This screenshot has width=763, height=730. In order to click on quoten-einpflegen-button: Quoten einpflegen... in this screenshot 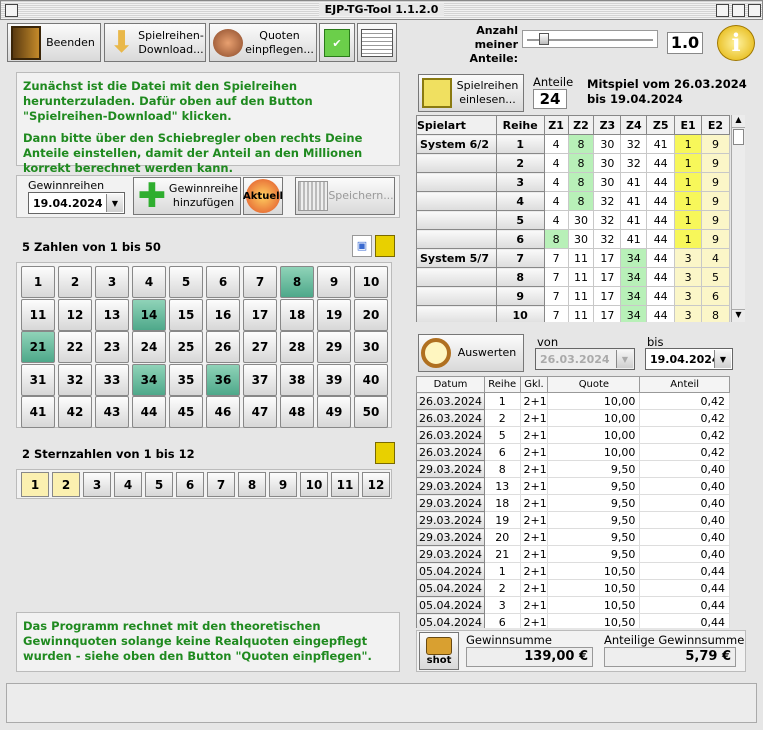, I will do `click(263, 42)`.